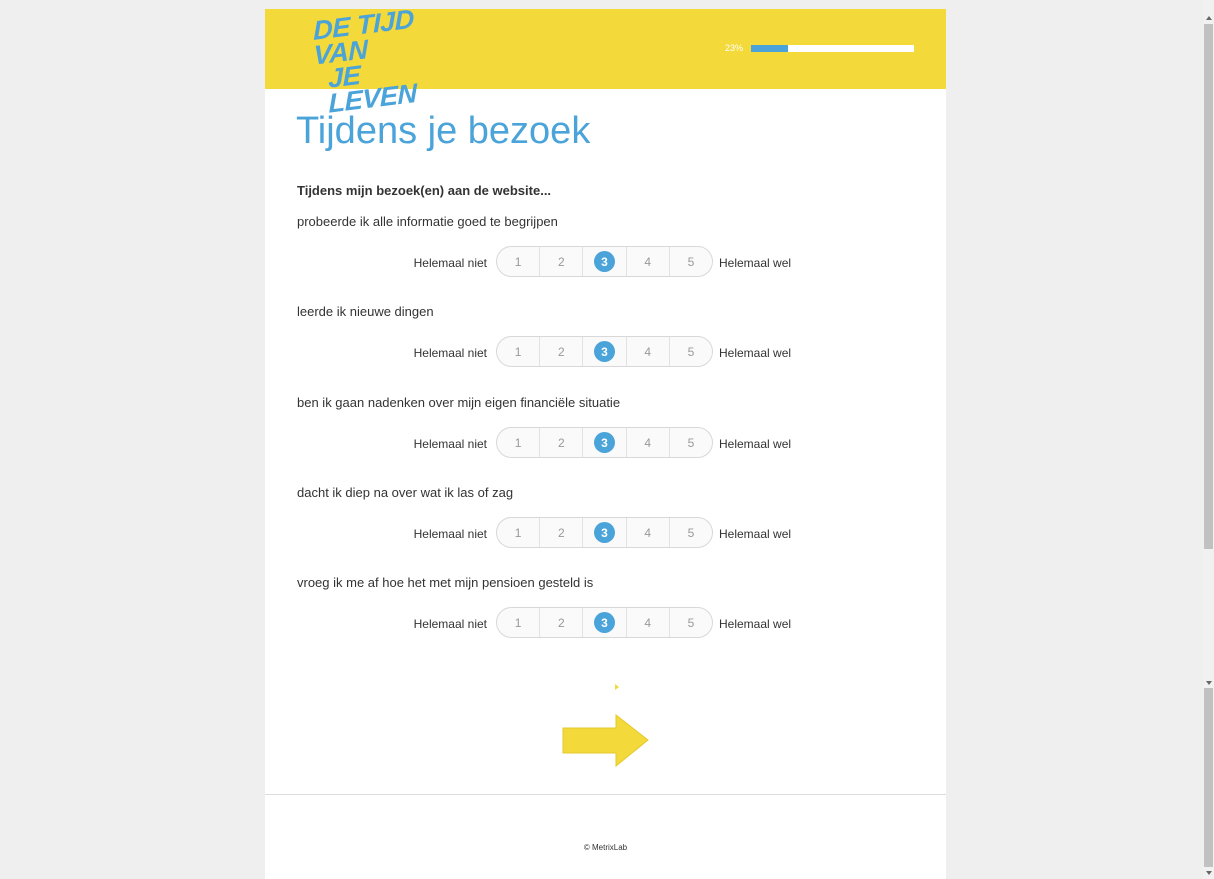  Describe the element at coordinates (443, 131) in the screenshot. I see `page-title: Tijdens je bezoek` at that location.